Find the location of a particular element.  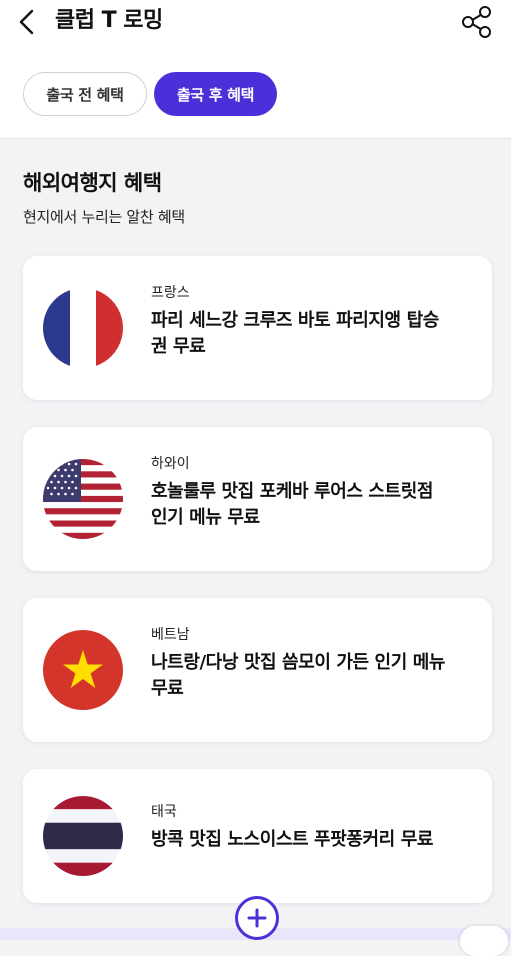

benefit-title-line2: 인기 메뉴 무료 is located at coordinates (205, 517).